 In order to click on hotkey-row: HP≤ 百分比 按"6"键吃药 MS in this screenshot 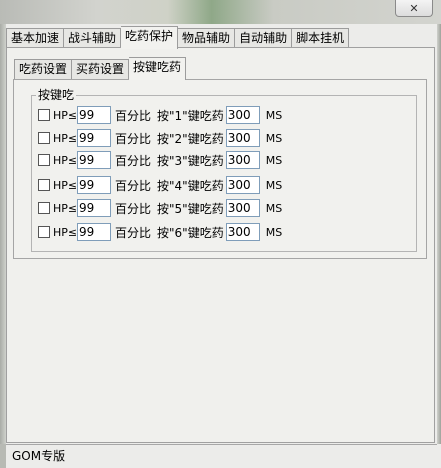, I will do `click(160, 232)`.